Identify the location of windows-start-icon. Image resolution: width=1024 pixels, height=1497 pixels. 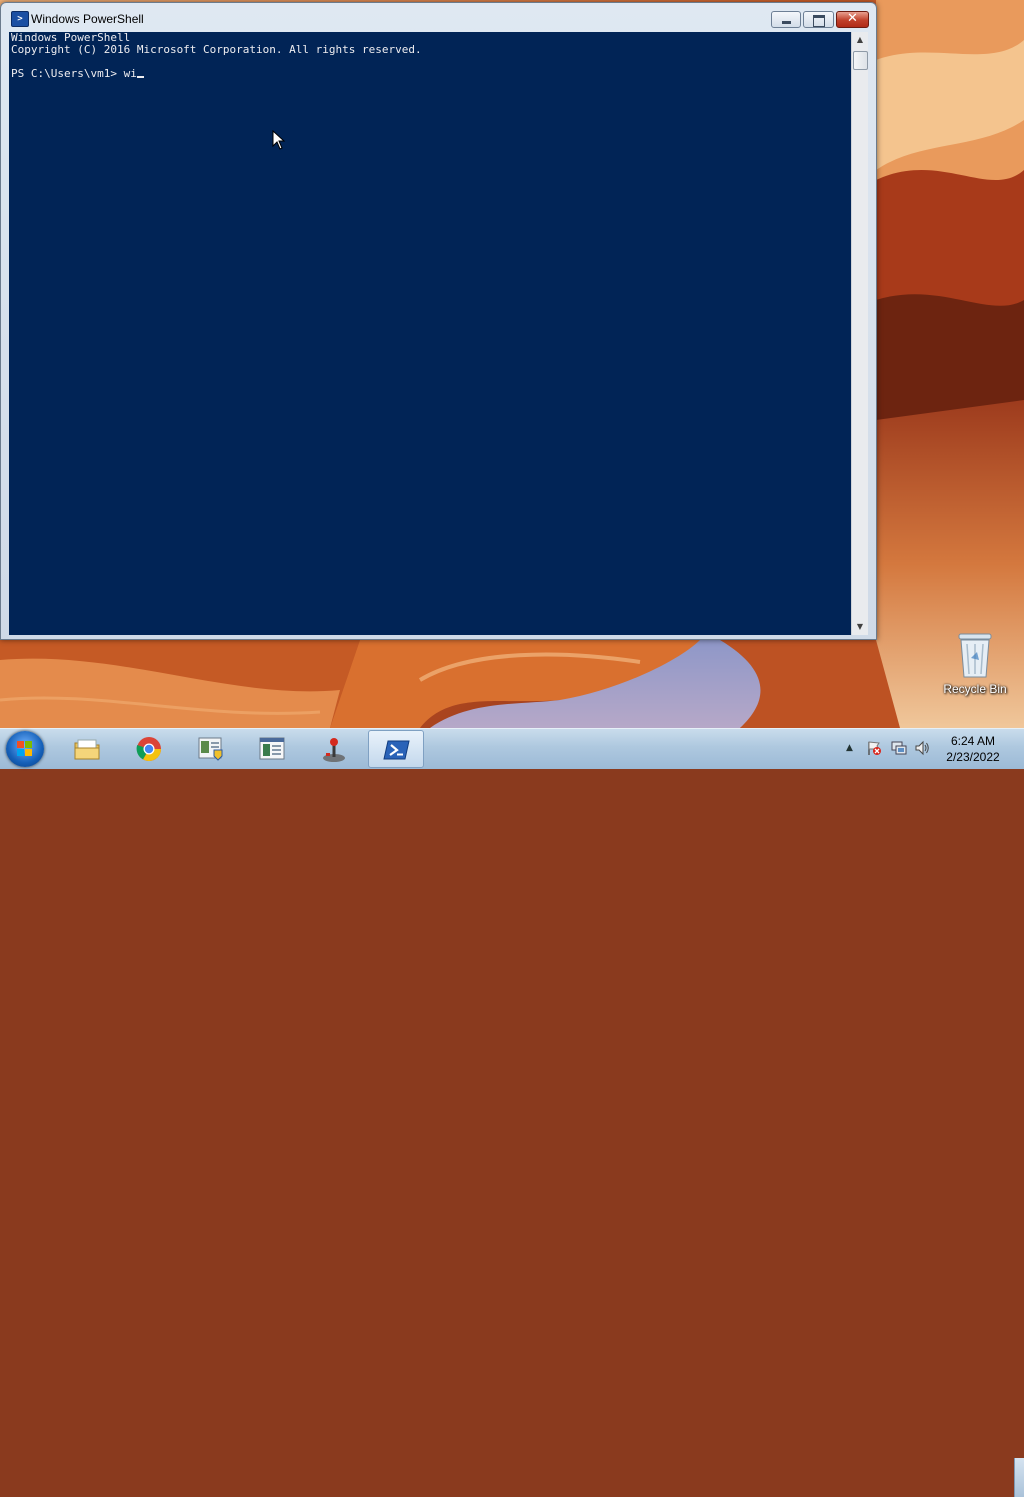
(24, 748).